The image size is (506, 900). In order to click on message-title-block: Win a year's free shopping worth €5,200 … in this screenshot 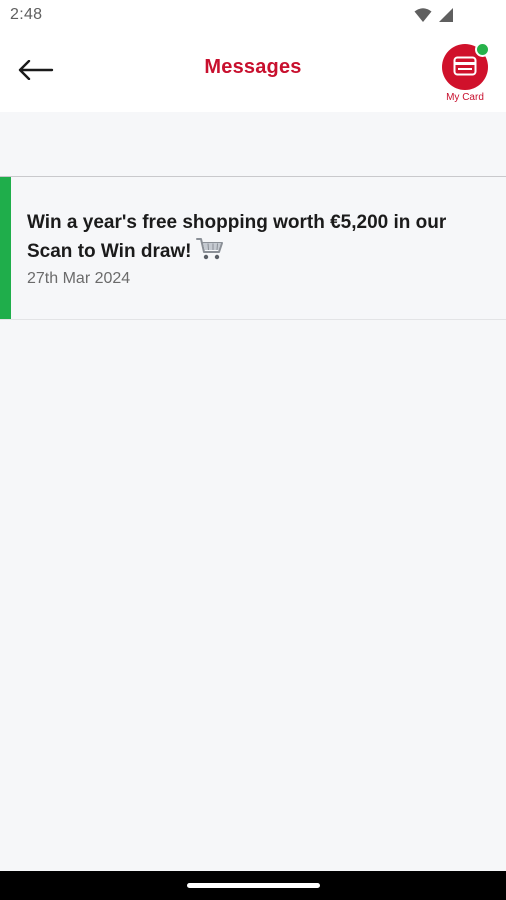, I will do `click(259, 237)`.